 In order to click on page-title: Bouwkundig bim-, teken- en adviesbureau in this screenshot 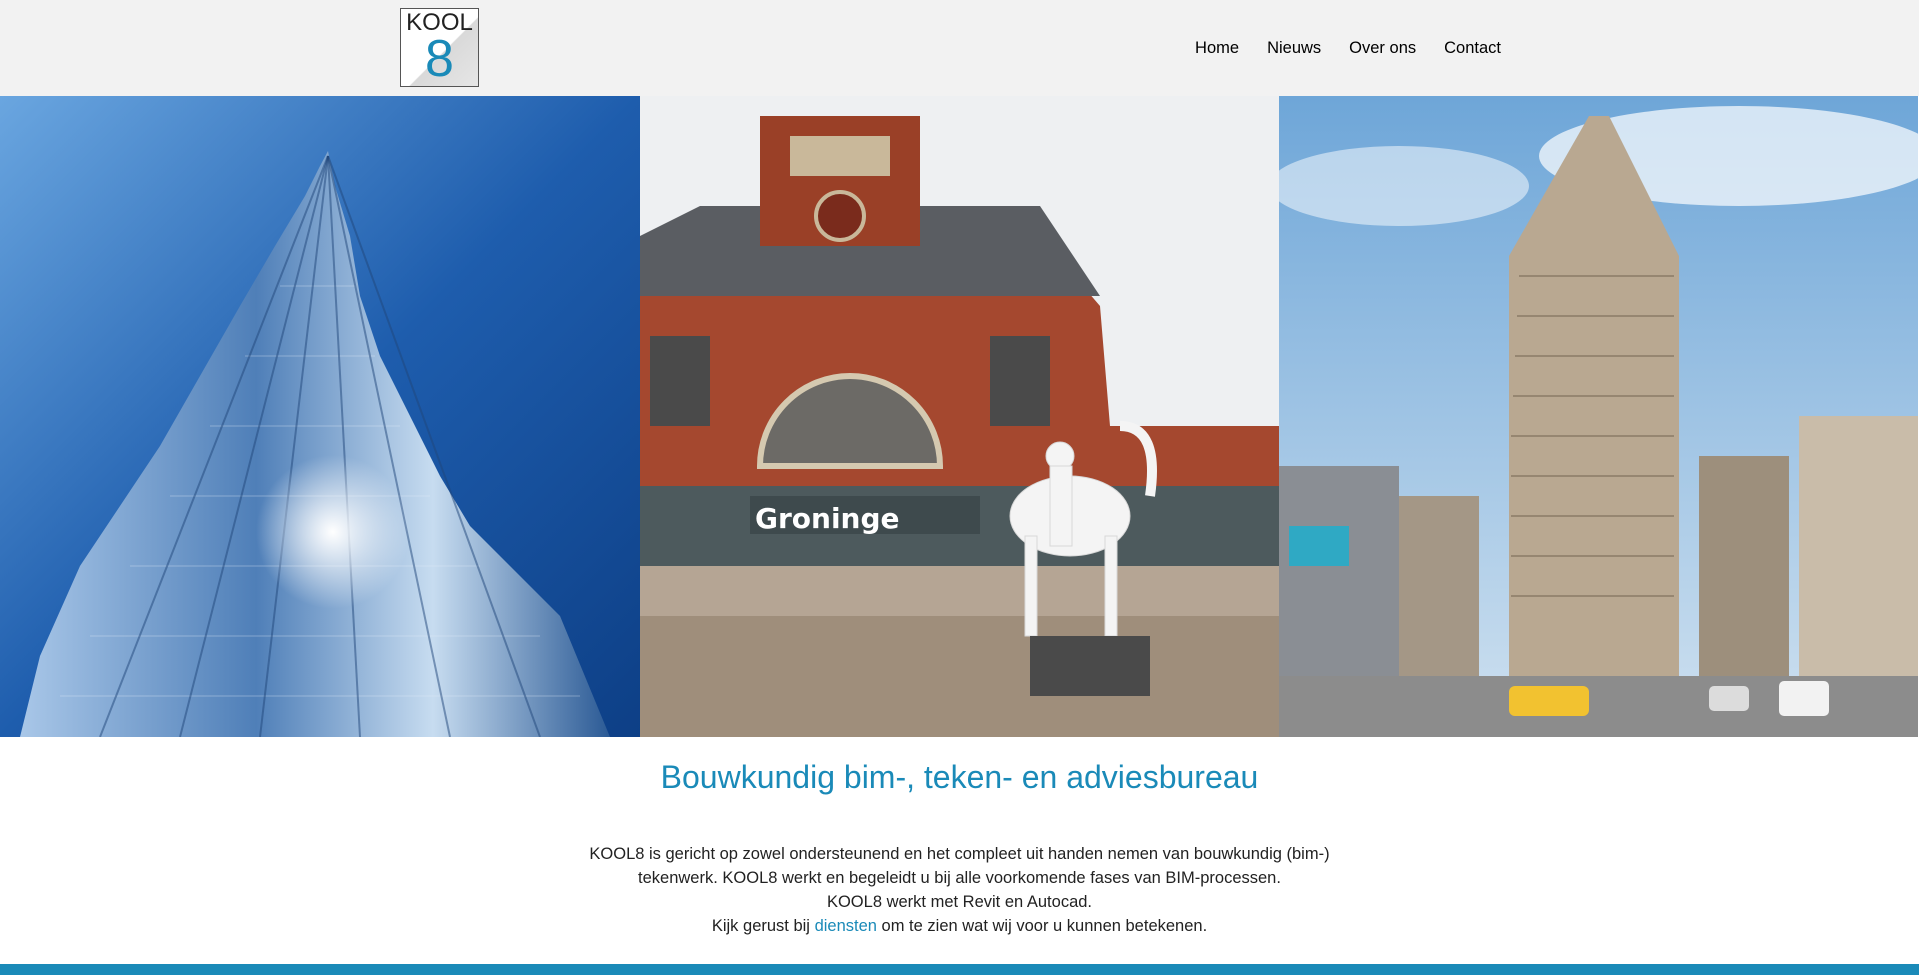, I will do `click(959, 777)`.